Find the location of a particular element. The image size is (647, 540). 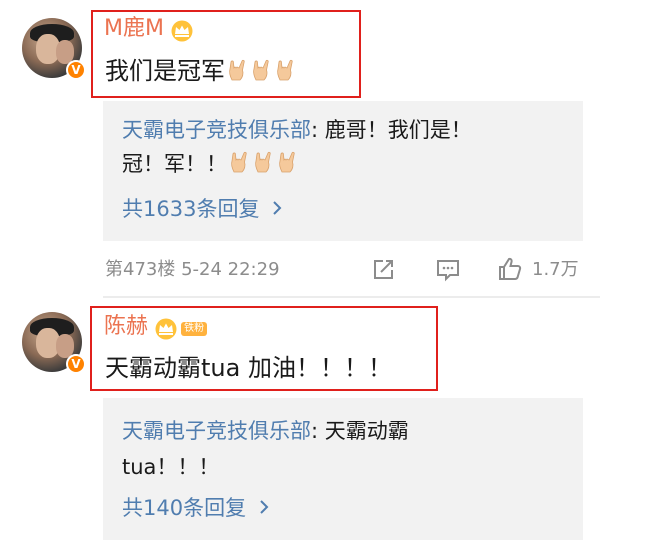

reply-text: 天霸电子竞技俱乐部: 天霸动霸 is located at coordinates (265, 431).